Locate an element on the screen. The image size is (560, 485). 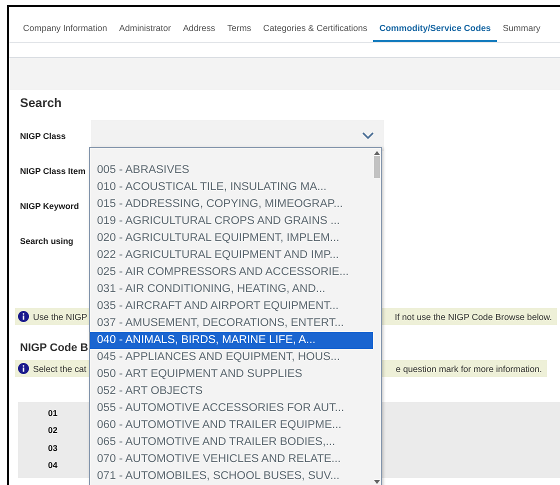
info-text: Select the cat is located at coordinates (59, 369).